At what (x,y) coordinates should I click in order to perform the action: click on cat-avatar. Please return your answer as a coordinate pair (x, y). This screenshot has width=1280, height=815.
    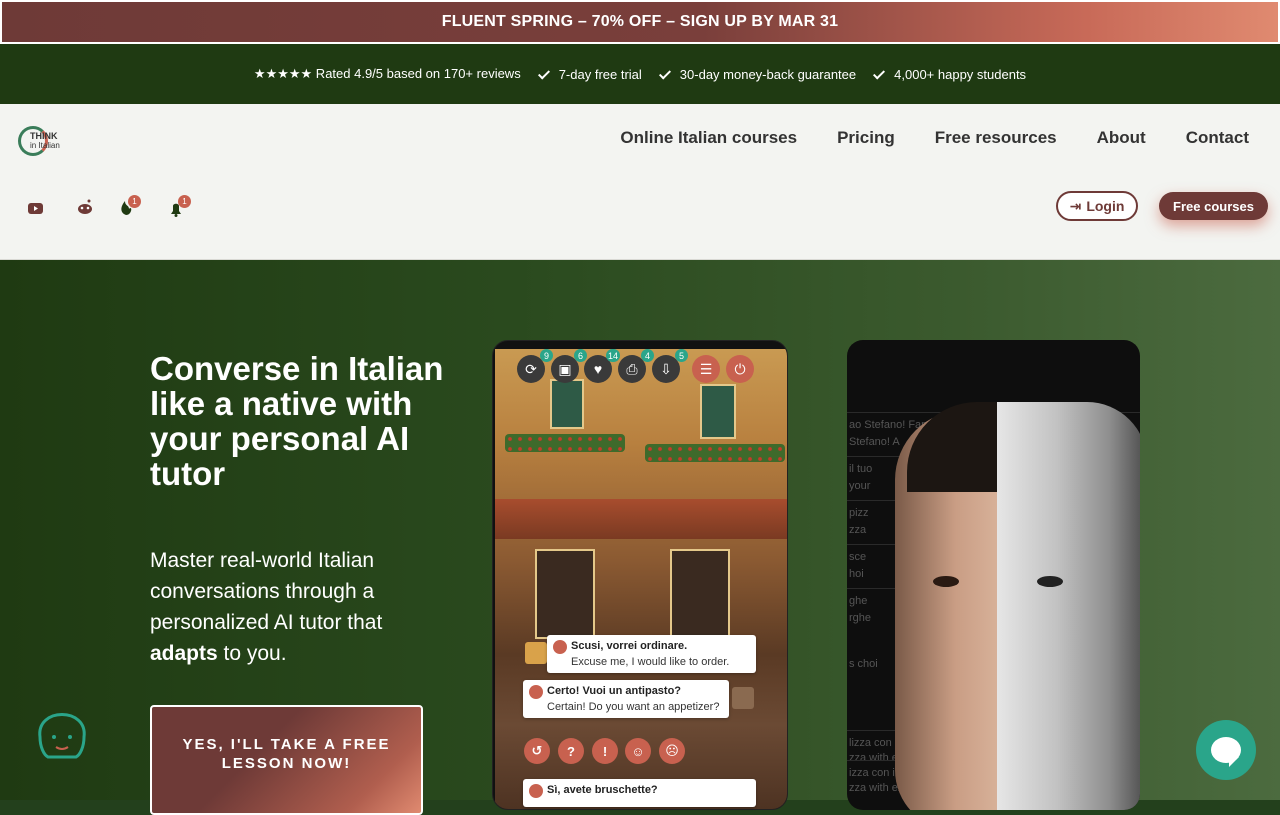
    Looking at the image, I should click on (536, 653).